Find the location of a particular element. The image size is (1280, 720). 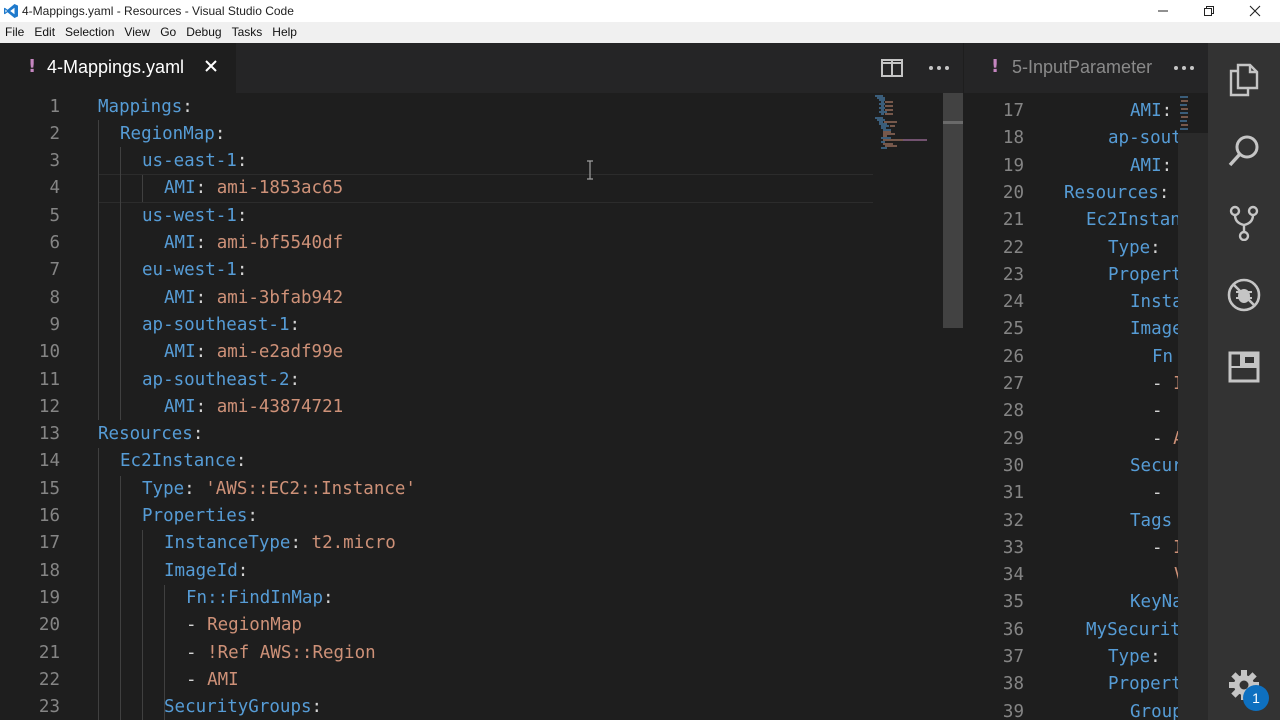

search-icon is located at coordinates (1244, 151).